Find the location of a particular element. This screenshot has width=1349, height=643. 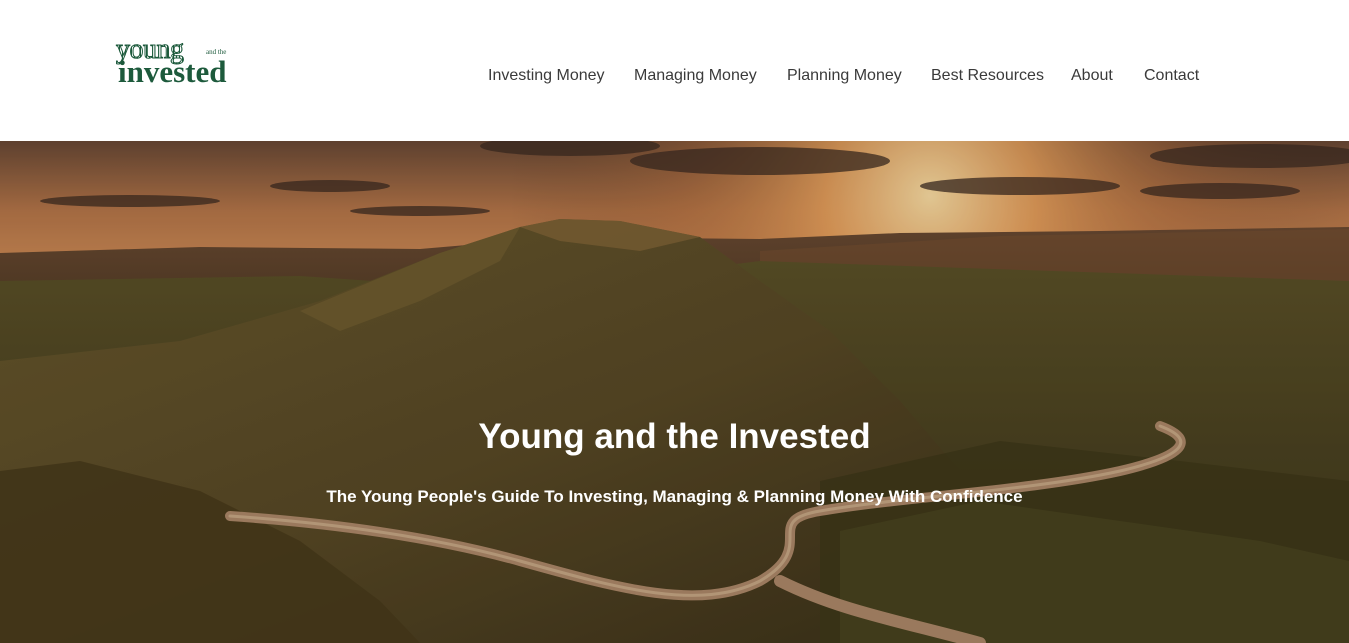

site-logo: young and the invested is located at coordinates (176, 62).